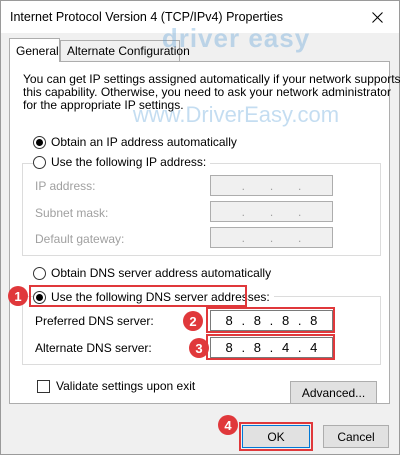  I want to click on annotation-step-2: 2, so click(193, 321).